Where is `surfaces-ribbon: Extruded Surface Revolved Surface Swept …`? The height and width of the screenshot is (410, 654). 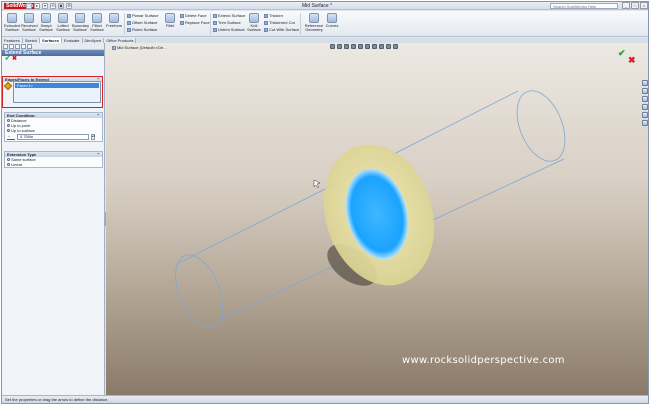 surfaces-ribbon: Extruded Surface Revolved Surface Swept … is located at coordinates (325, 24).